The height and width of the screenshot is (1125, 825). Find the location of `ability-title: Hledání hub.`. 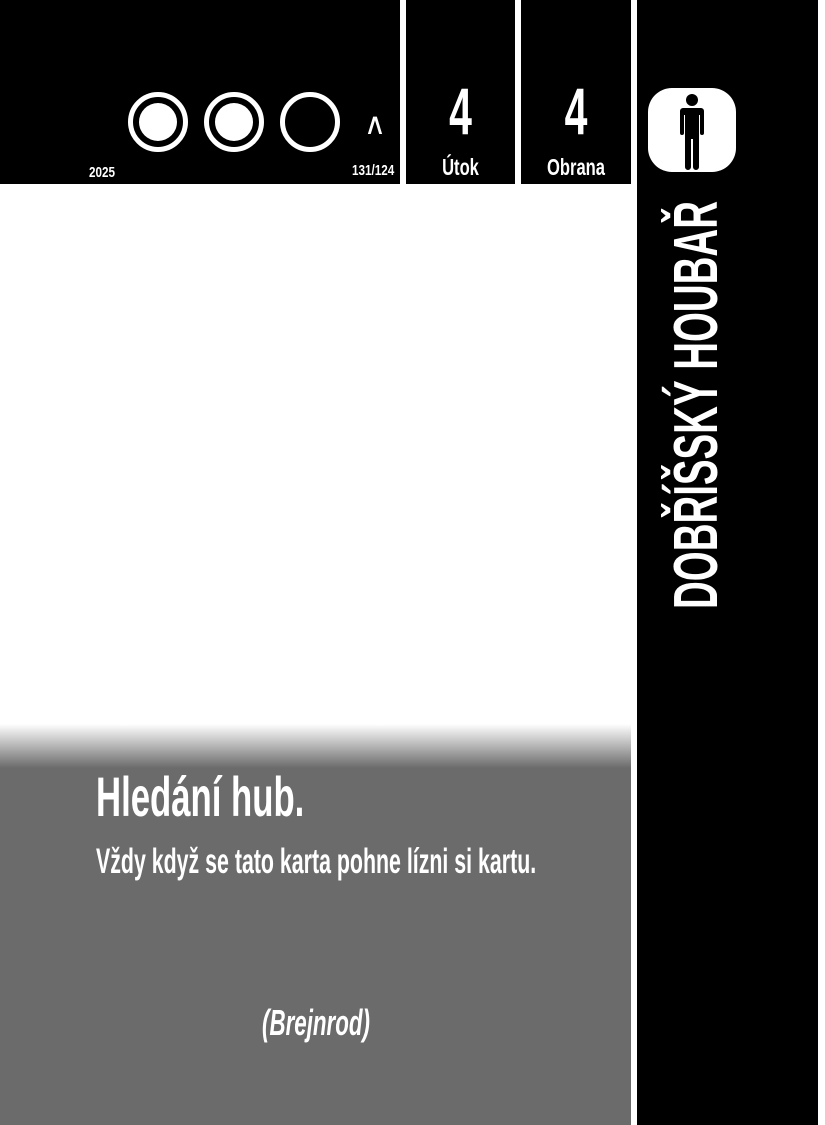

ability-title: Hledání hub. is located at coordinates (200, 796).